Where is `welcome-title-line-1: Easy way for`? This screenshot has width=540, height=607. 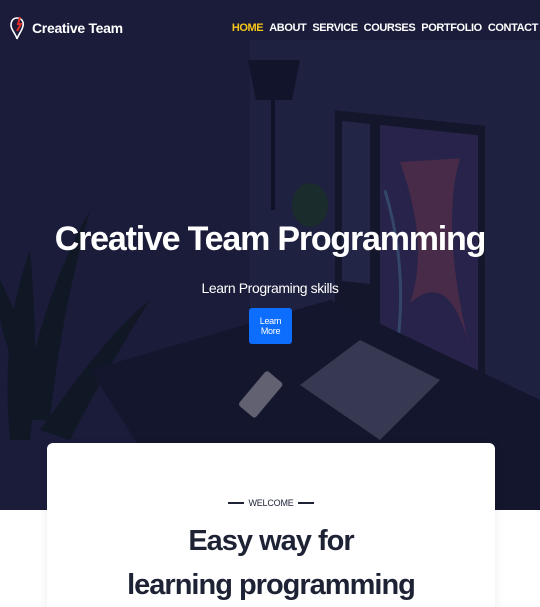 welcome-title-line-1: Easy way for is located at coordinates (271, 541).